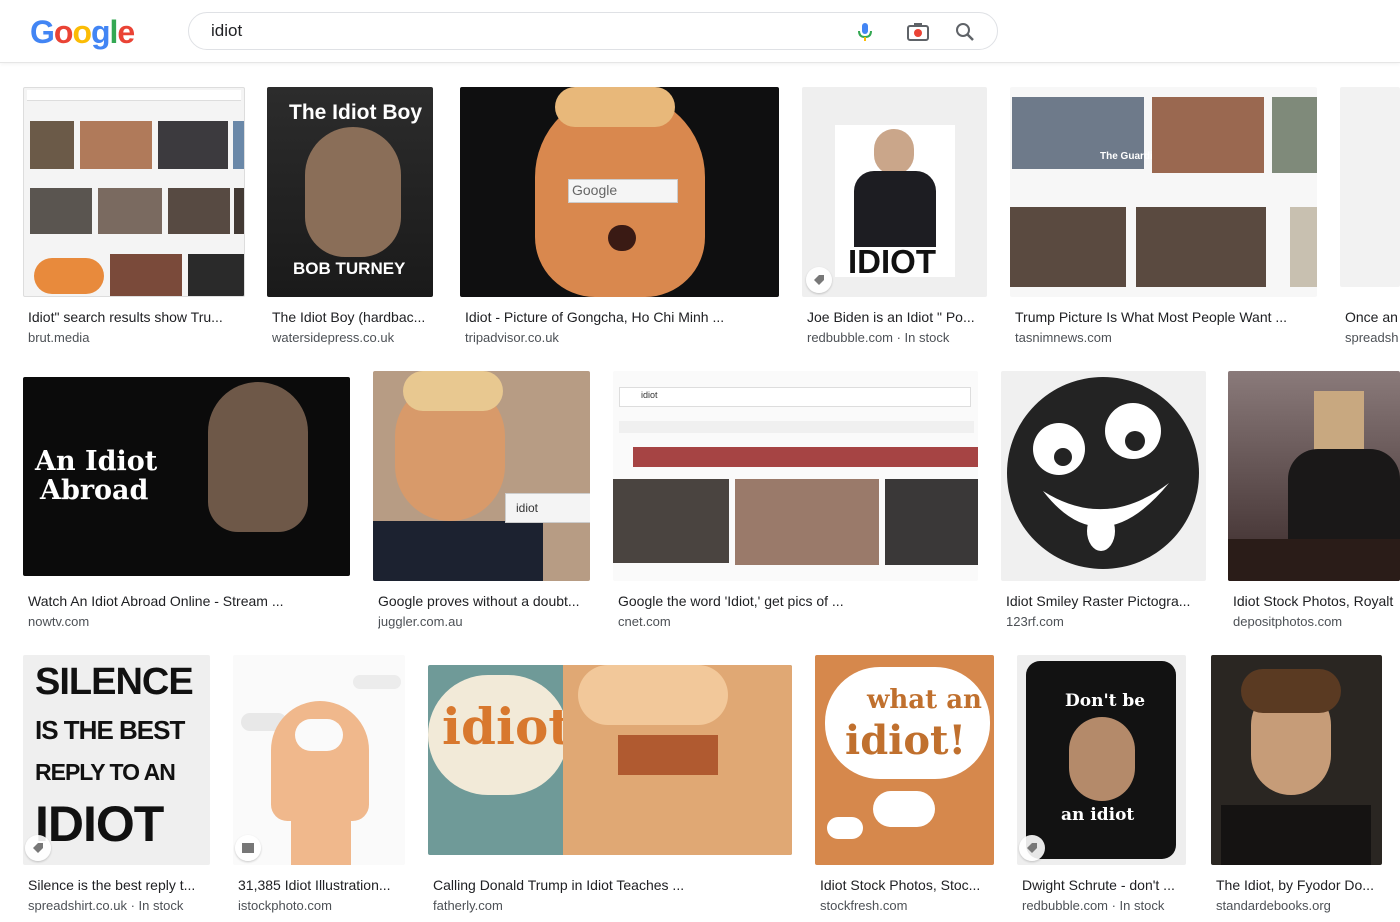 This screenshot has height=922, width=1400. What do you see at coordinates (865, 32) in the screenshot?
I see `microphone-icon` at bounding box center [865, 32].